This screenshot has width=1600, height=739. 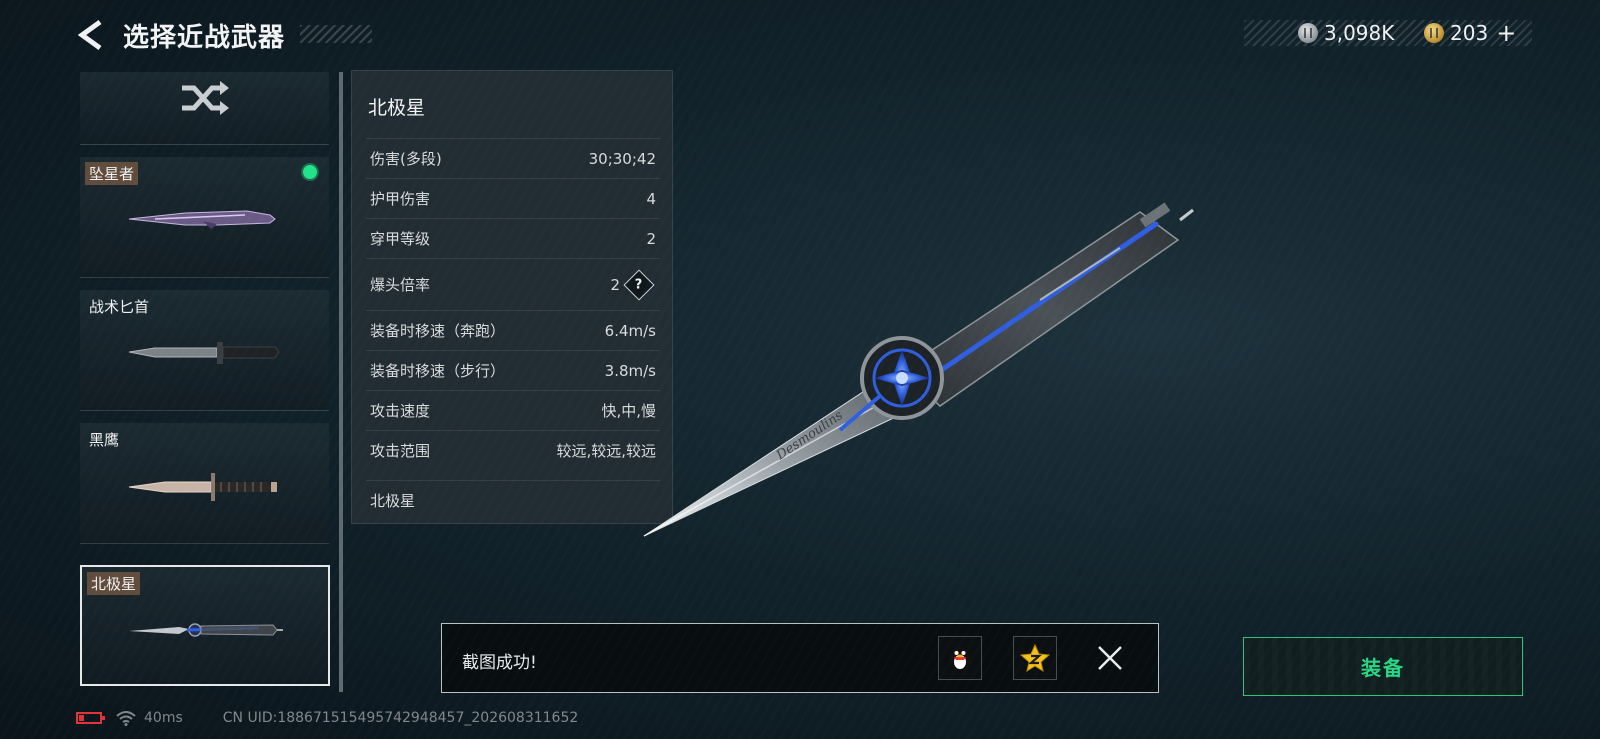 I want to click on close-icon, so click(x=1110, y=658).